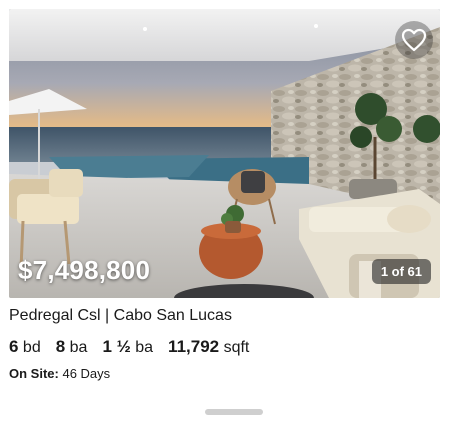  Describe the element at coordinates (78, 347) in the screenshot. I see `baths-unit: ba` at that location.